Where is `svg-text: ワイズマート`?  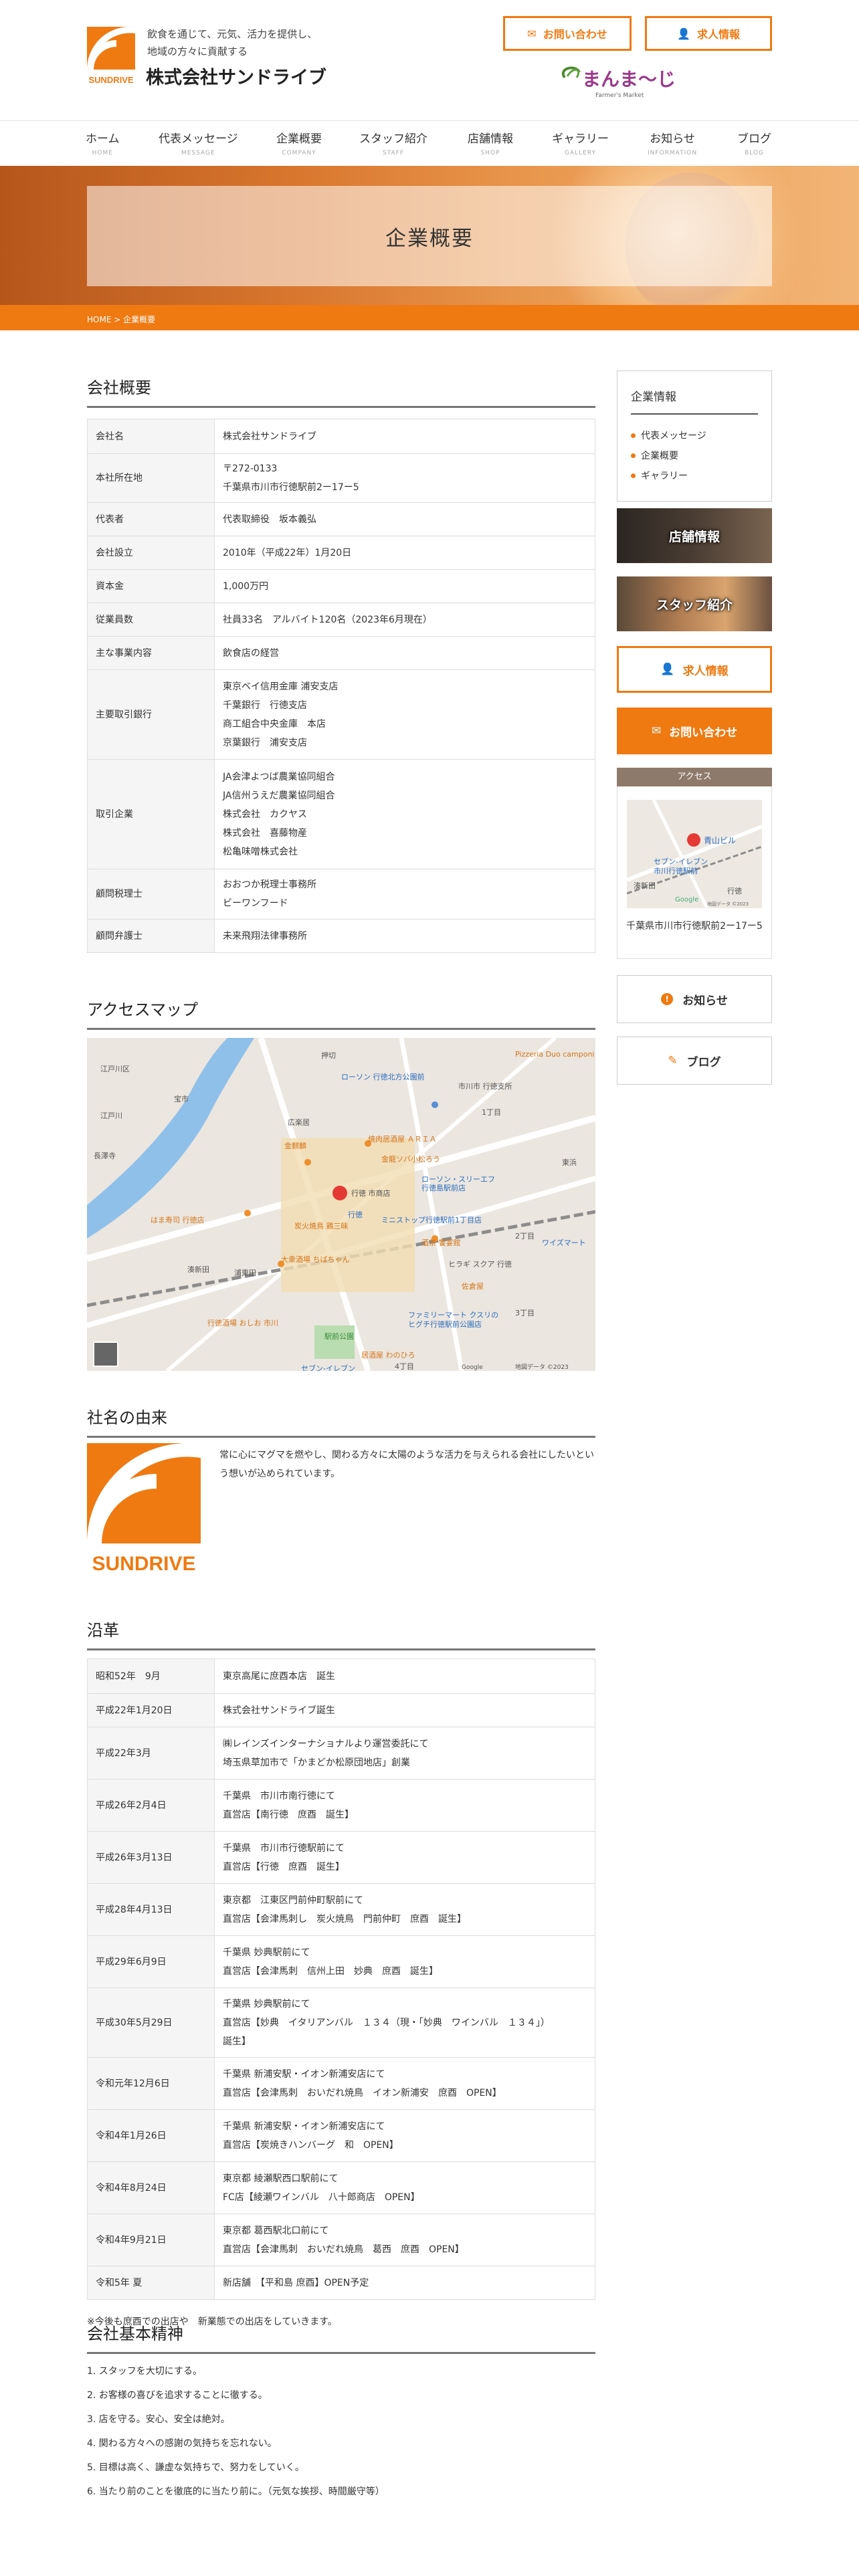
svg-text: ワイズマート is located at coordinates (564, 1242).